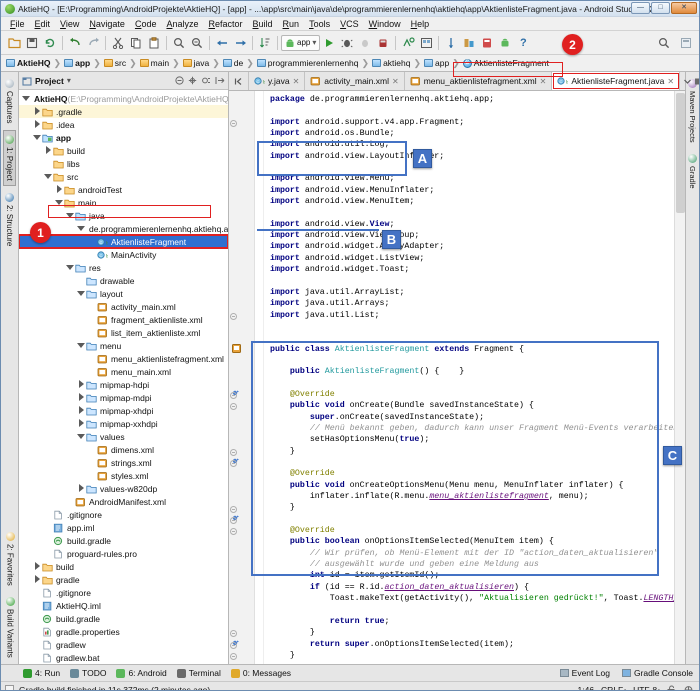  I want to click on code-line: import java.util.Arrays;, so click(472, 303).